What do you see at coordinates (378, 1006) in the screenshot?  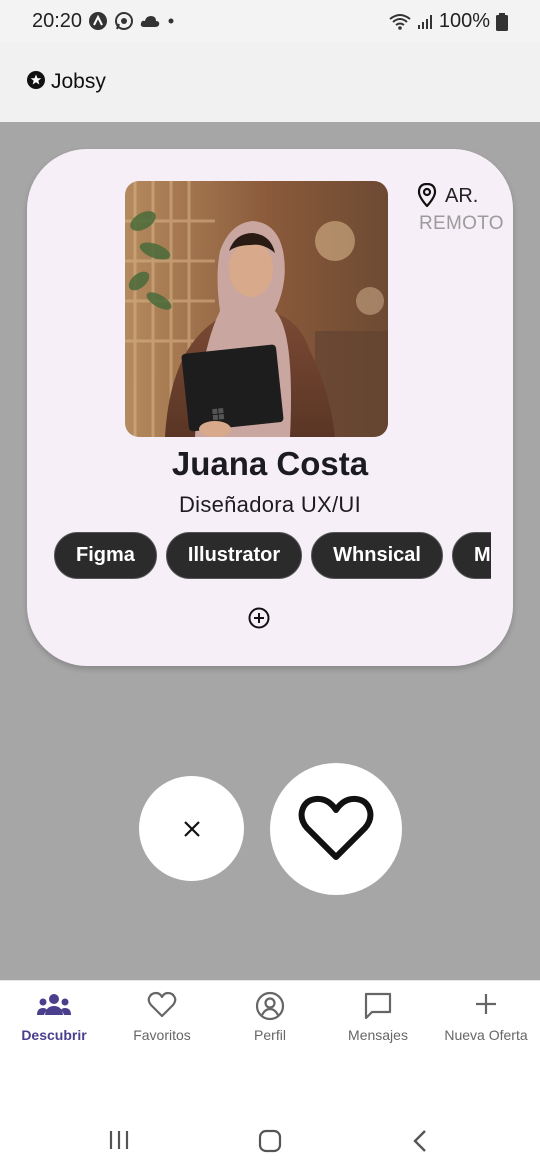 I see `chat-icon` at bounding box center [378, 1006].